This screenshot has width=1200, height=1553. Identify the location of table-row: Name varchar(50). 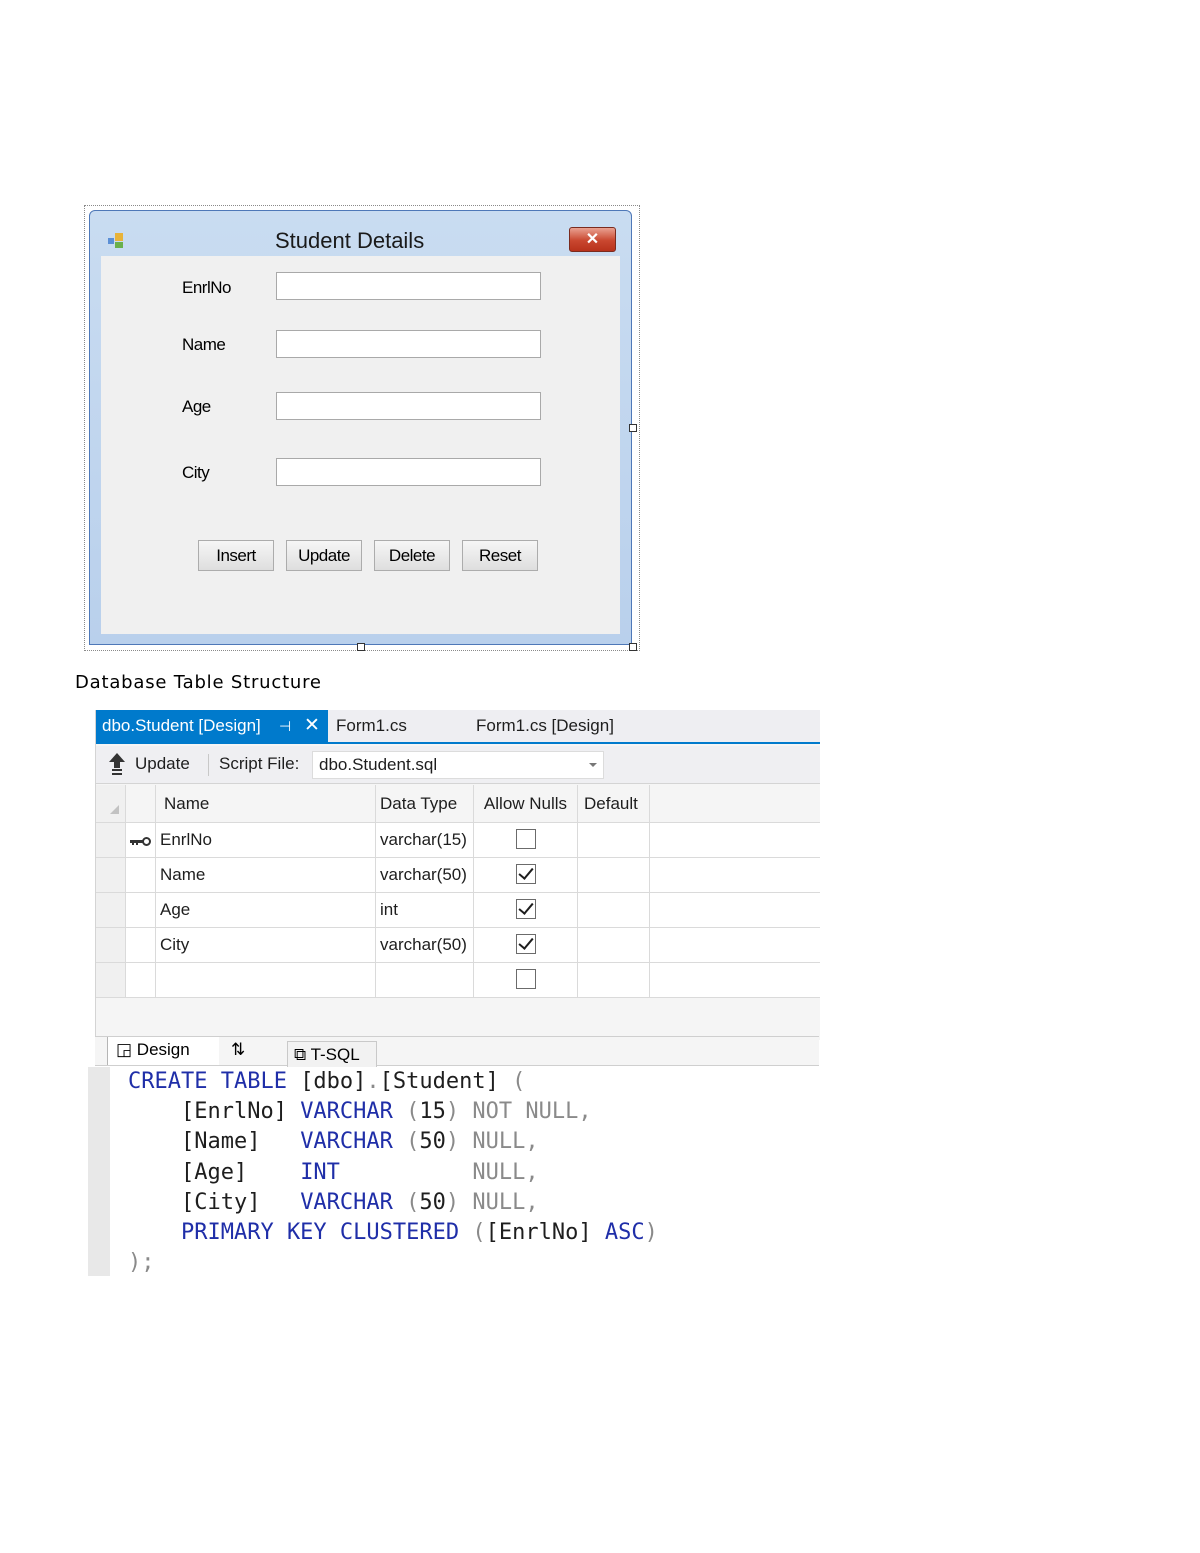
(458, 875).